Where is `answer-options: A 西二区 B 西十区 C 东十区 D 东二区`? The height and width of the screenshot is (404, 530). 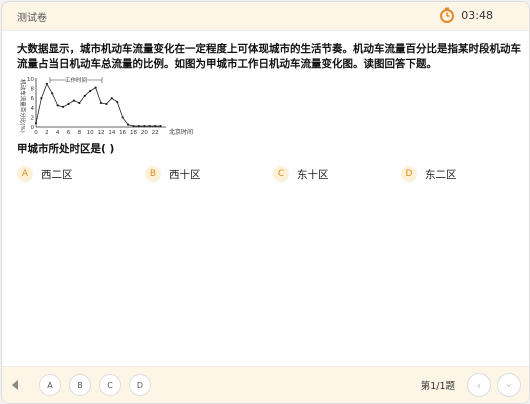
answer-options: A 西二区 B 西十区 C 东十区 D 东二区 is located at coordinates (269, 175).